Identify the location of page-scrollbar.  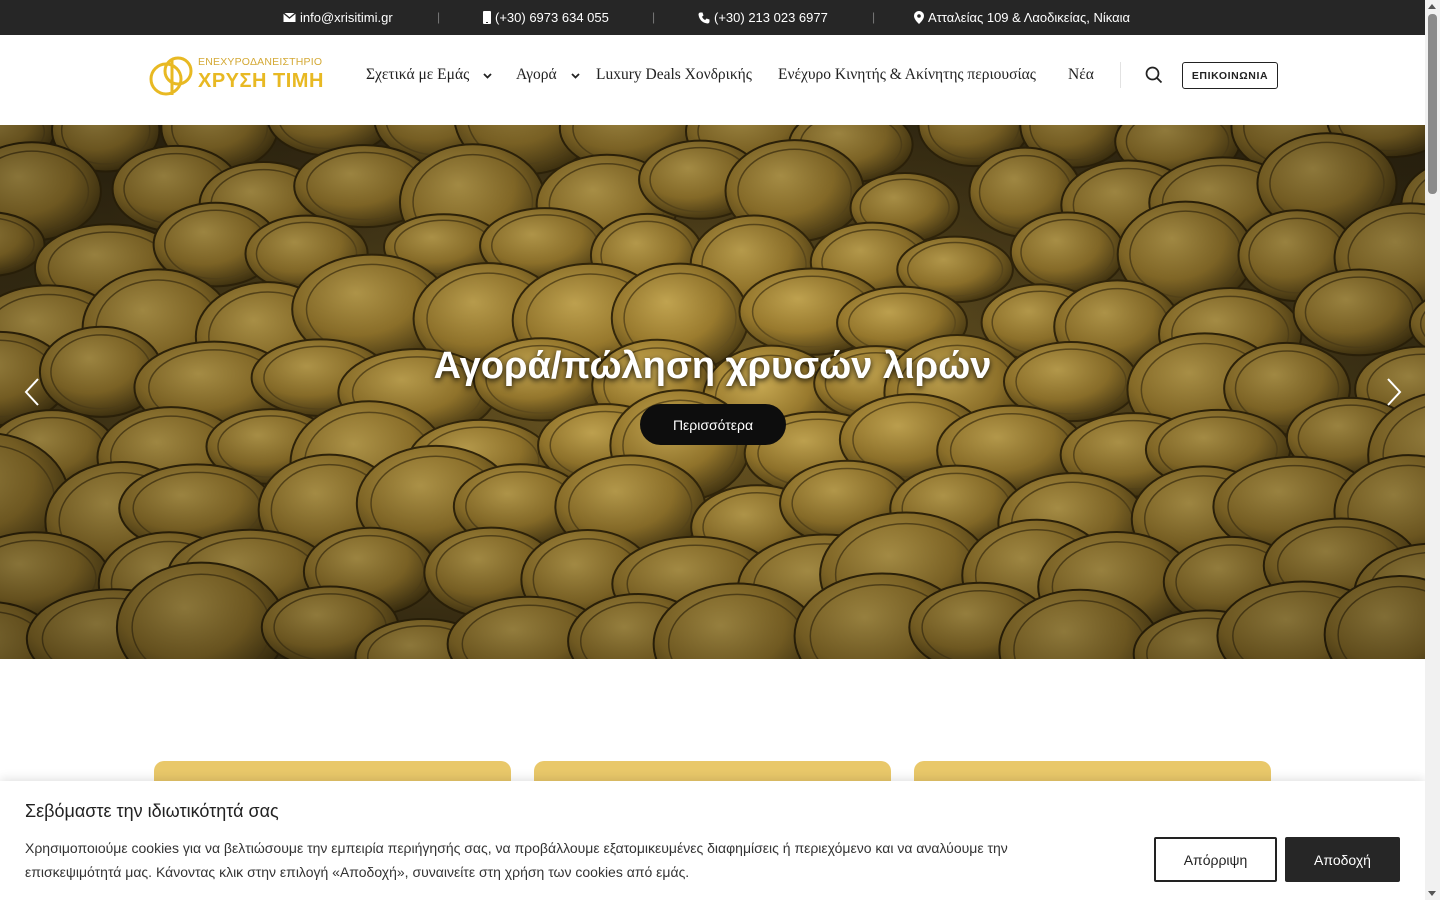
(1432, 450).